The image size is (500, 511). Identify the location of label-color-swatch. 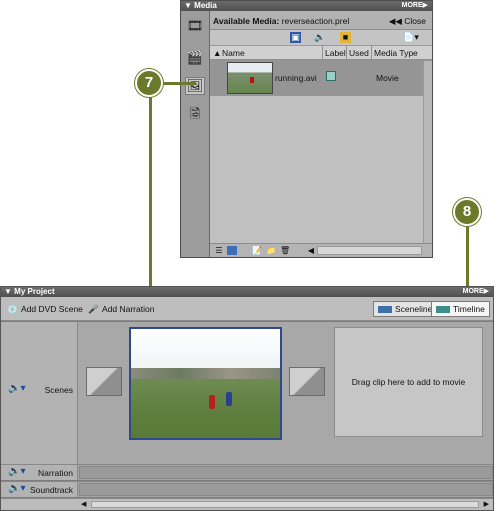
(331, 76).